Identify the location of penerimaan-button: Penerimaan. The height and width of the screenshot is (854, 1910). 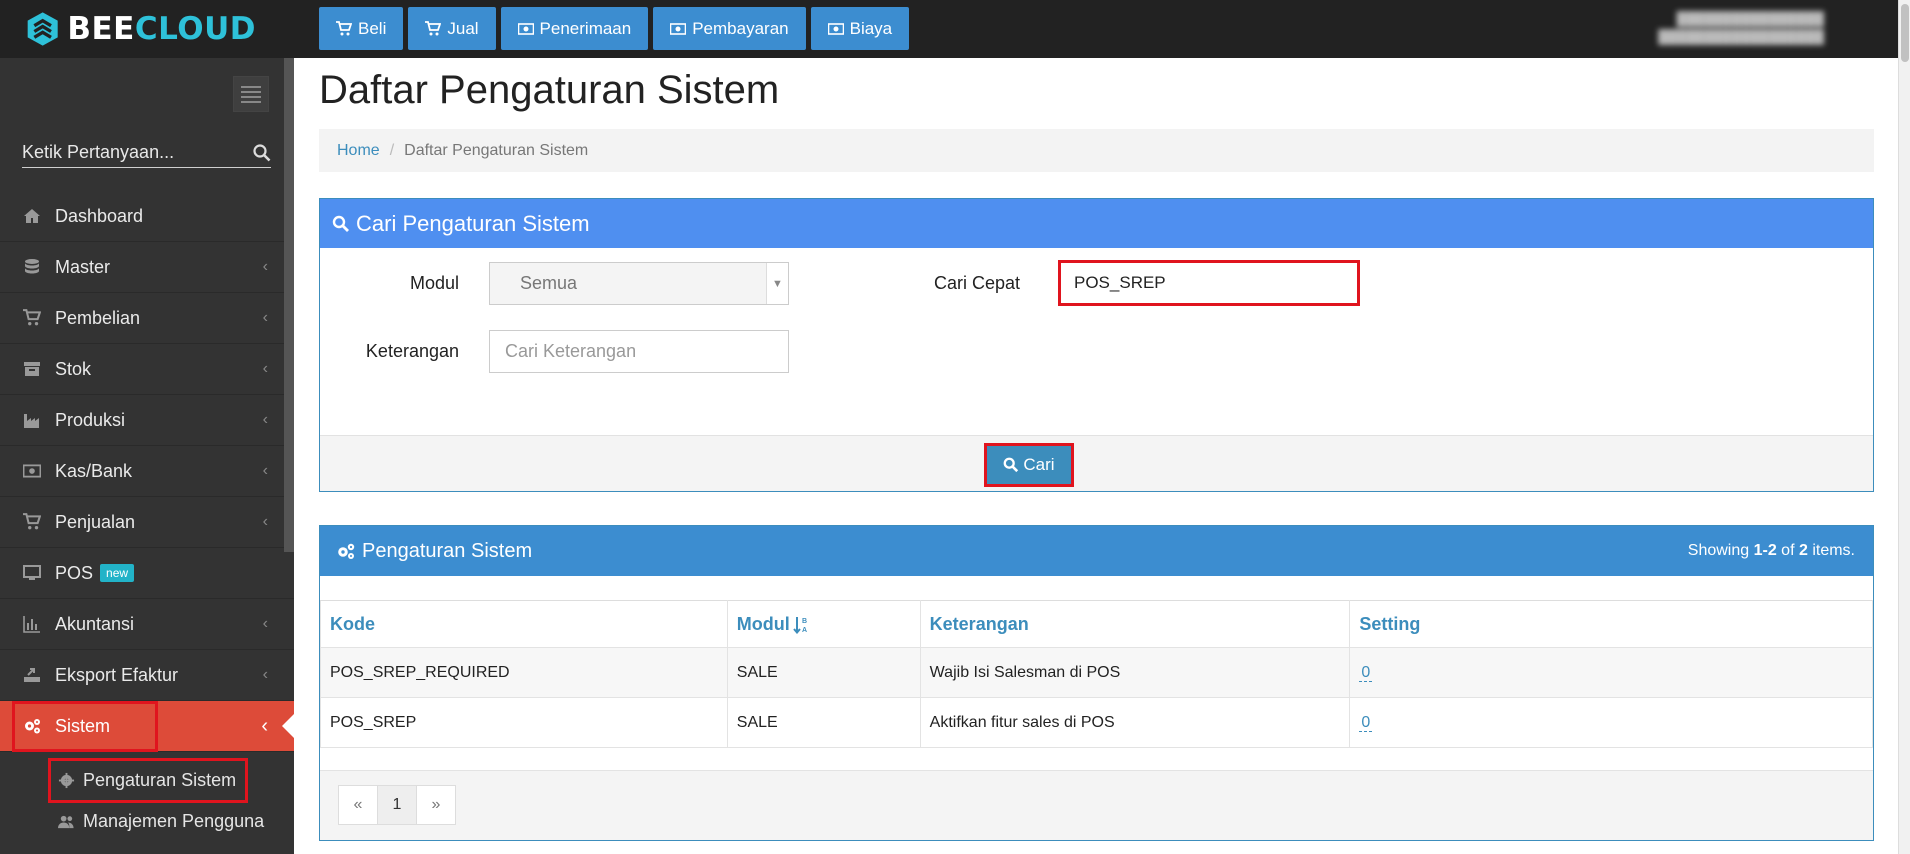
(574, 28).